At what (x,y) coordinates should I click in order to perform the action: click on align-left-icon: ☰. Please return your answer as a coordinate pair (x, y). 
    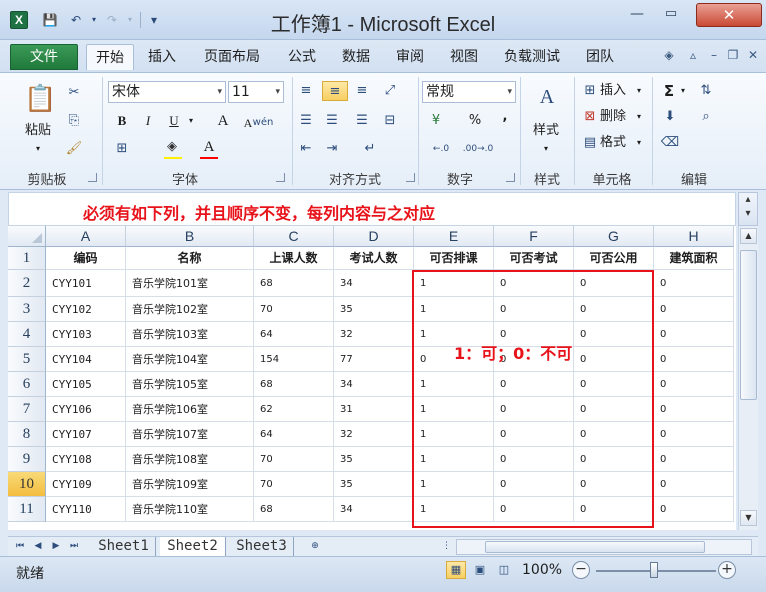
    Looking at the image, I should click on (306, 121).